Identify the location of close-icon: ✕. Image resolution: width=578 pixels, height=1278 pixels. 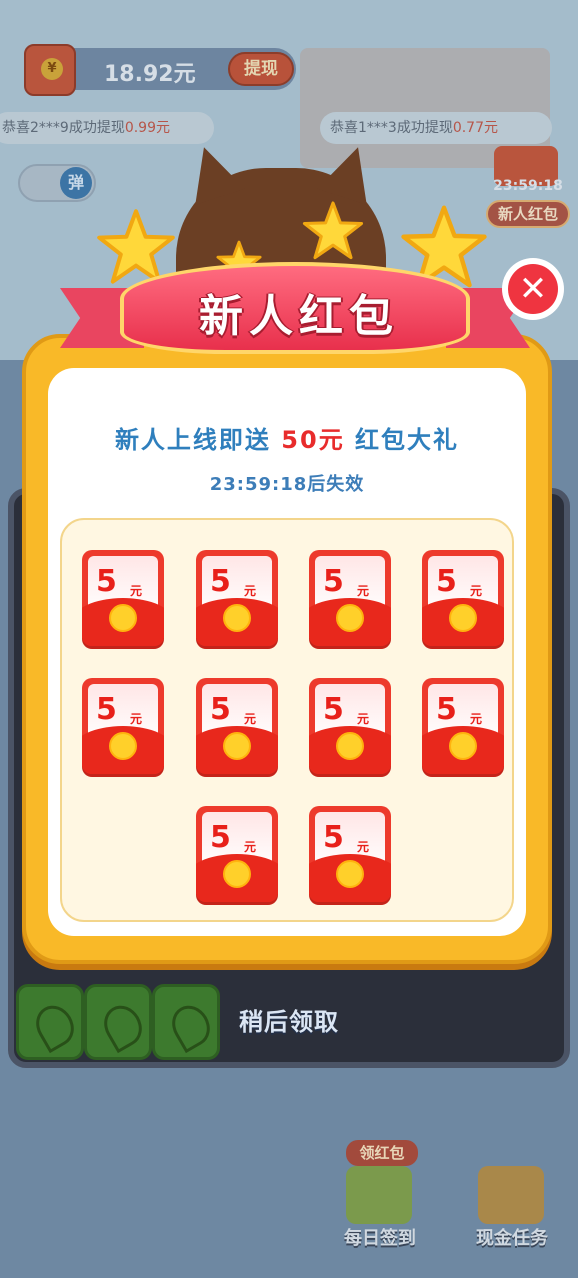
(533, 289).